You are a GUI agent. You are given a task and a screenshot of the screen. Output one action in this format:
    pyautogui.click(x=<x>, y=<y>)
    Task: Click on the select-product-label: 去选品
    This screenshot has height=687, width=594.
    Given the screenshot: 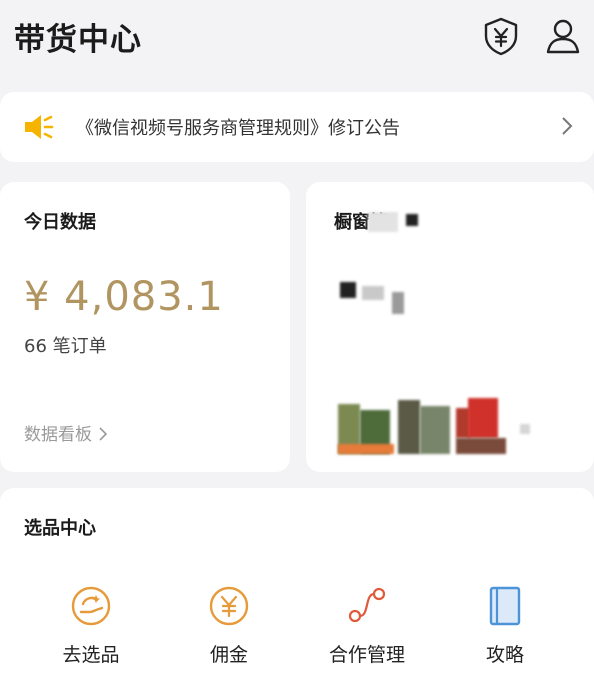 What is the action you would take?
    pyautogui.click(x=91, y=655)
    